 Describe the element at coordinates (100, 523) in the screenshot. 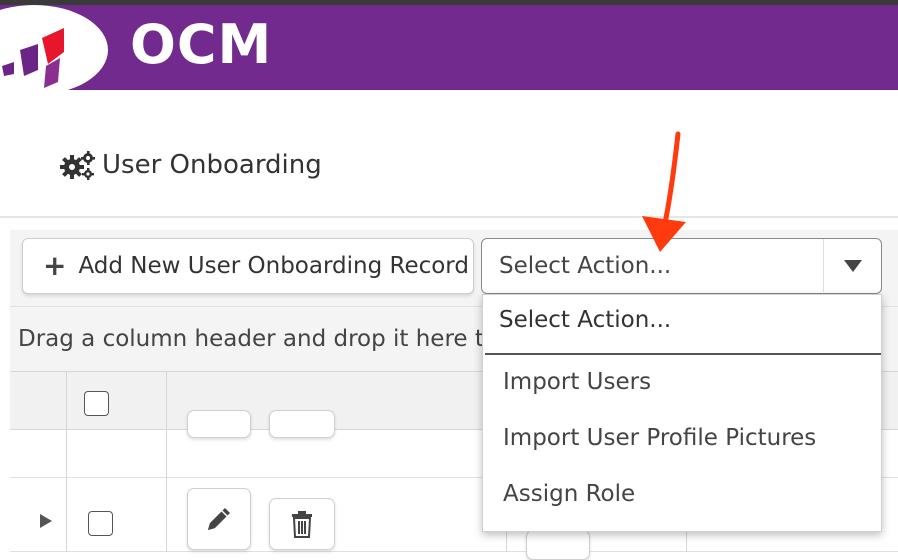

I see `row-checkbox` at that location.